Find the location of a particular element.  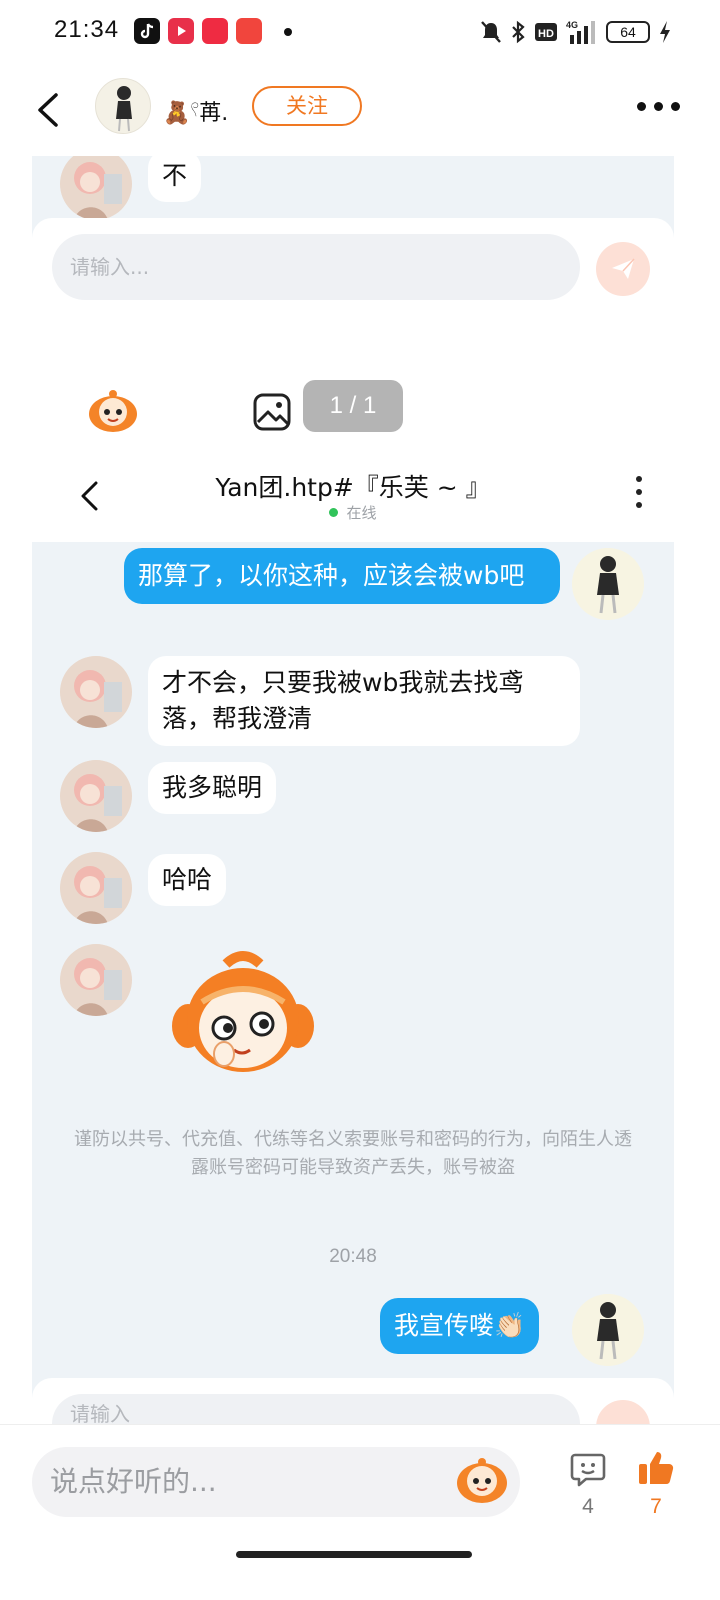

video-app-icon is located at coordinates (181, 31).